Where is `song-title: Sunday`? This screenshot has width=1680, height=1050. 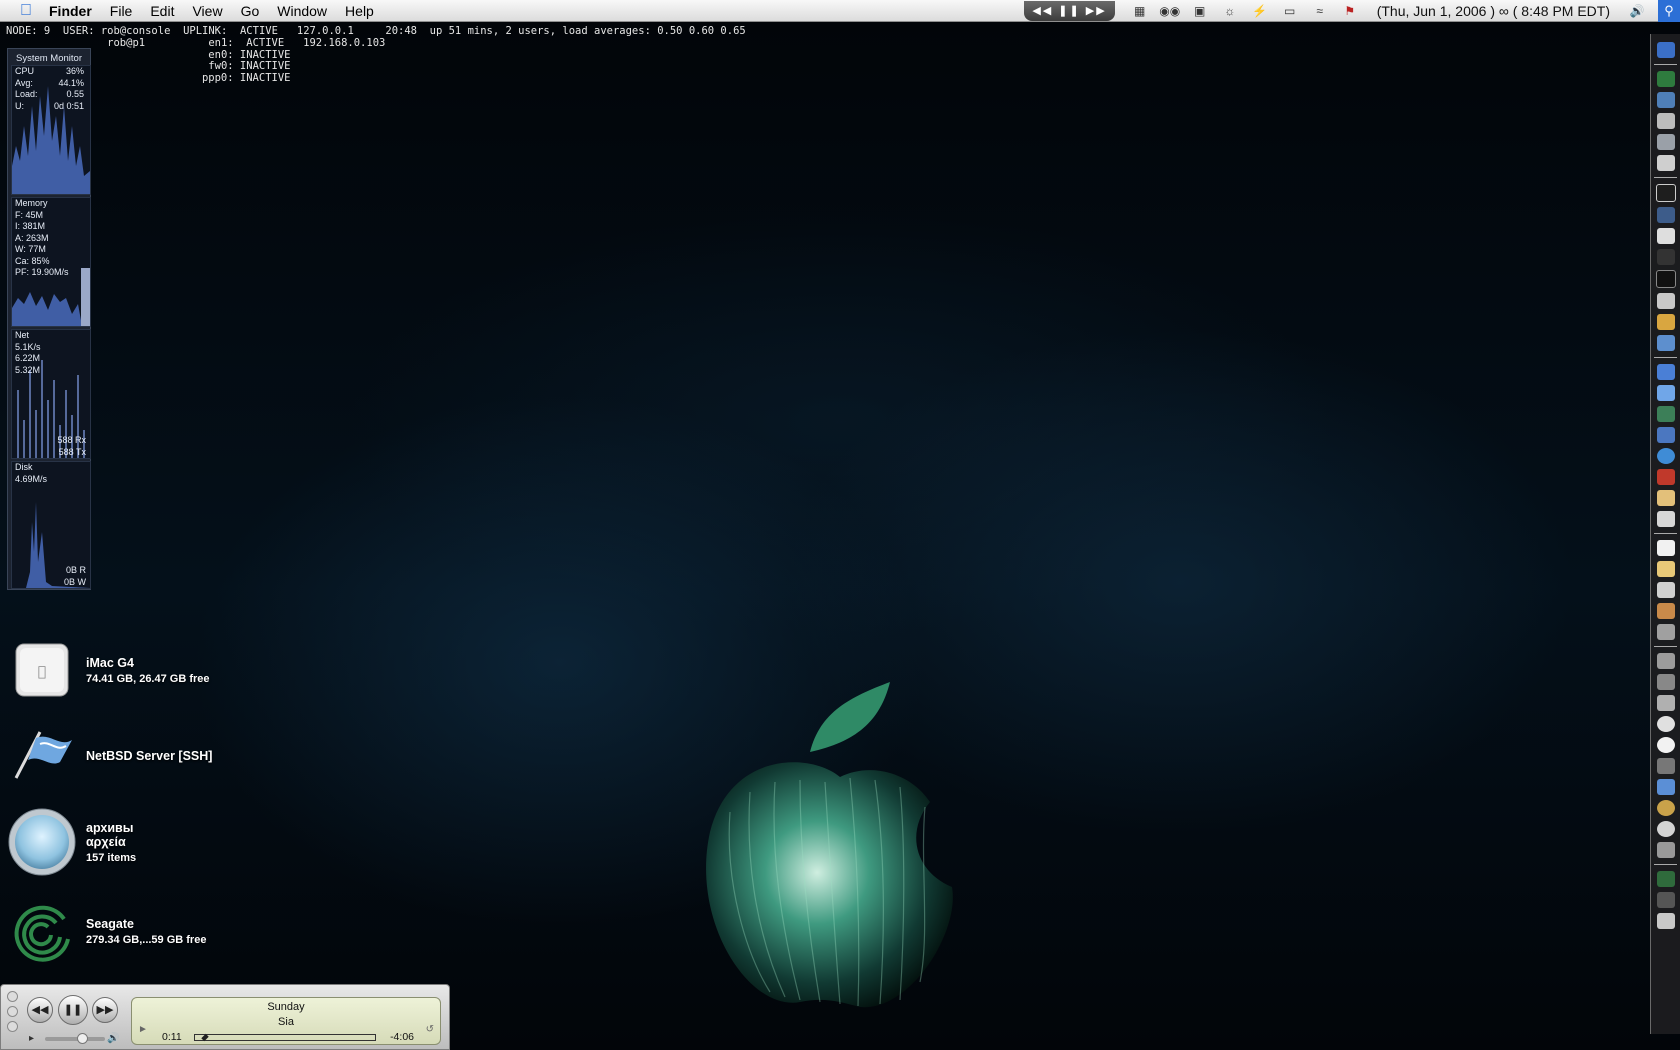 song-title: Sunday is located at coordinates (286, 1007).